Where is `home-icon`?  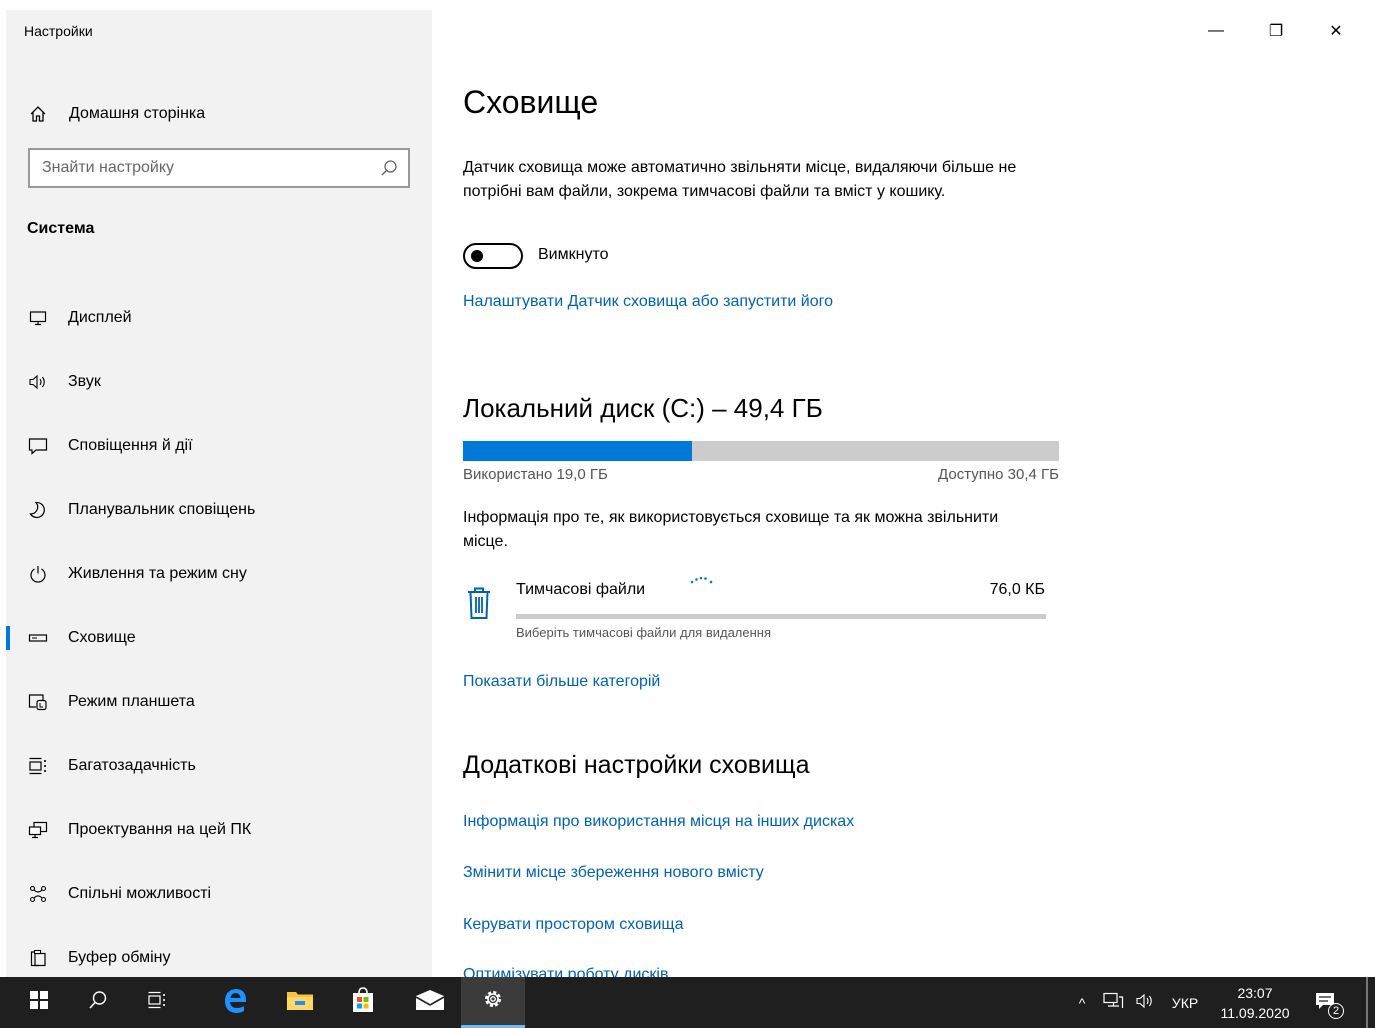 home-icon is located at coordinates (38, 114).